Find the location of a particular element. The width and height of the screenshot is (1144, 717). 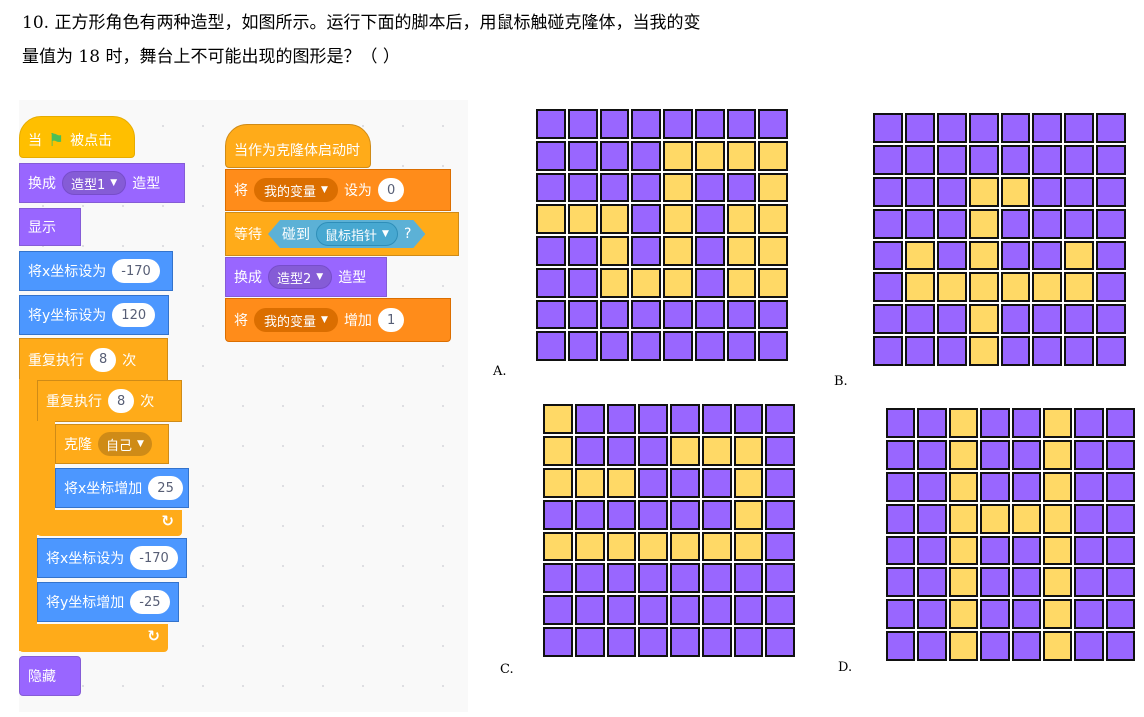

hat-clicked-text: 被点击 is located at coordinates (91, 141).